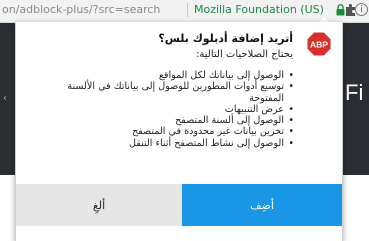  Describe the element at coordinates (169, 121) in the screenshot. I see `permission-item: الوصول إلى ألسنة المتصفح` at that location.